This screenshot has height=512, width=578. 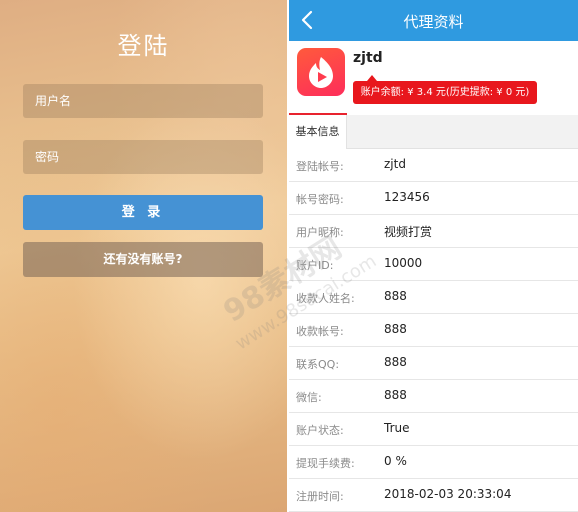 What do you see at coordinates (433, 429) in the screenshot?
I see `info-row-account-status: 账户状态: True` at bounding box center [433, 429].